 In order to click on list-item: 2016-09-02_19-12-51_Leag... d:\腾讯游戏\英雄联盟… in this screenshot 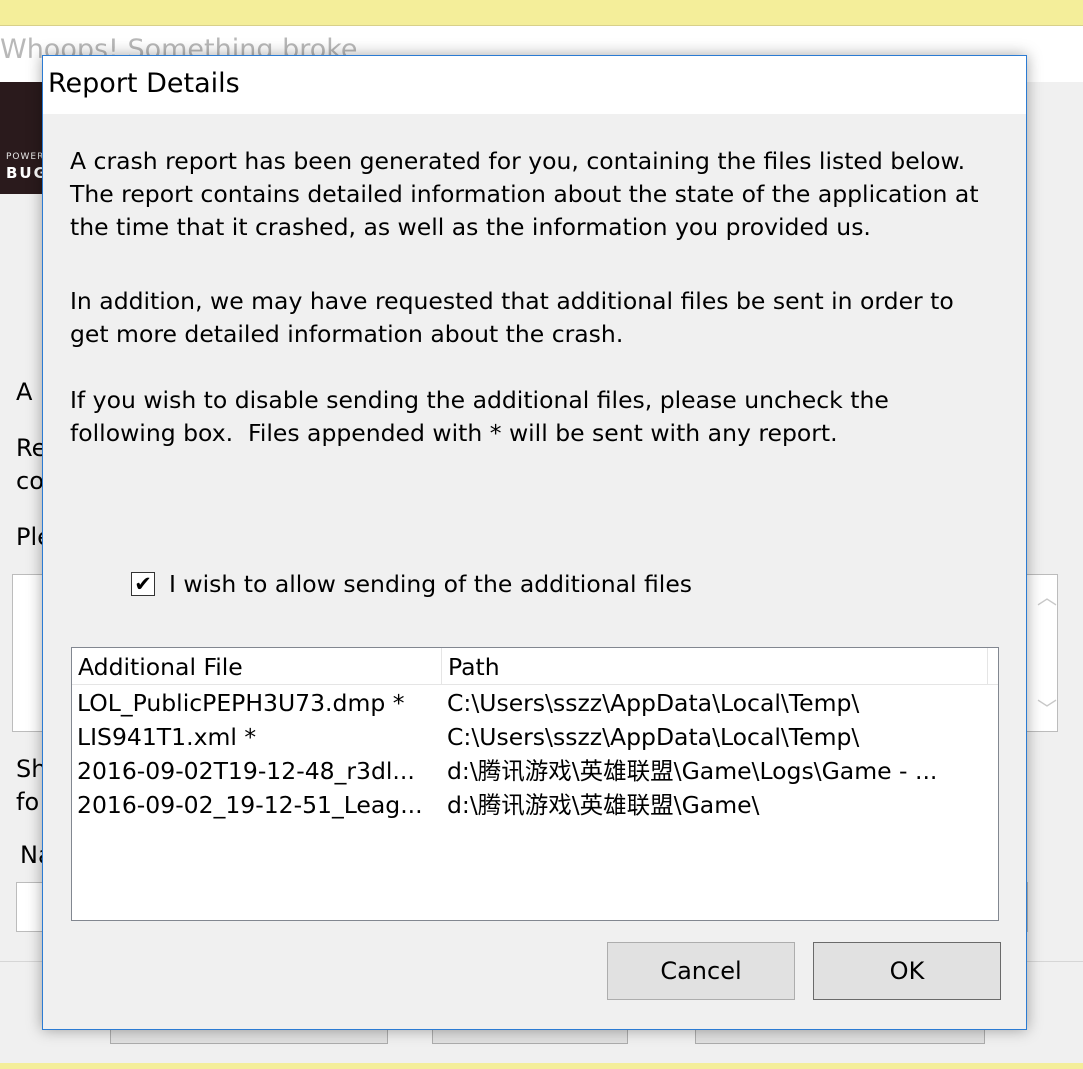, I will do `click(535, 805)`.